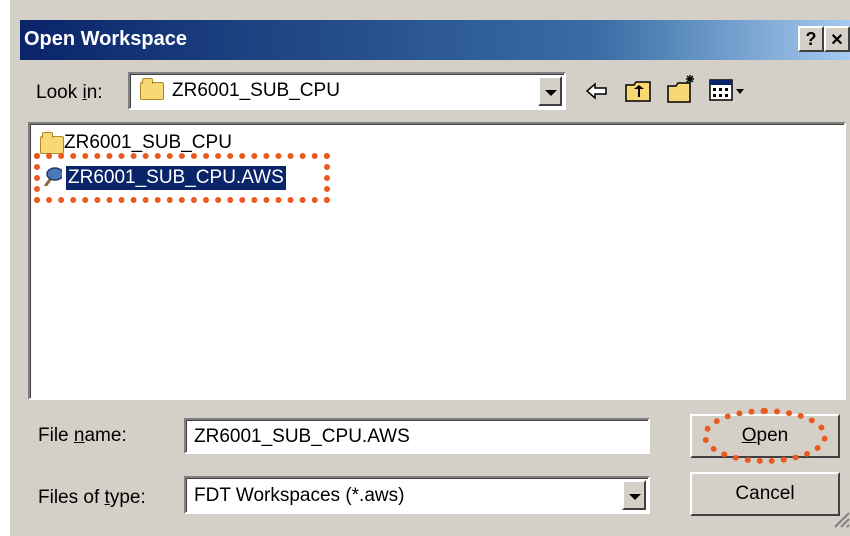 The height and width of the screenshot is (536, 850). Describe the element at coordinates (302, 436) in the screenshot. I see `file-name-value: ZR6001_SUB_CPU.AWS` at that location.